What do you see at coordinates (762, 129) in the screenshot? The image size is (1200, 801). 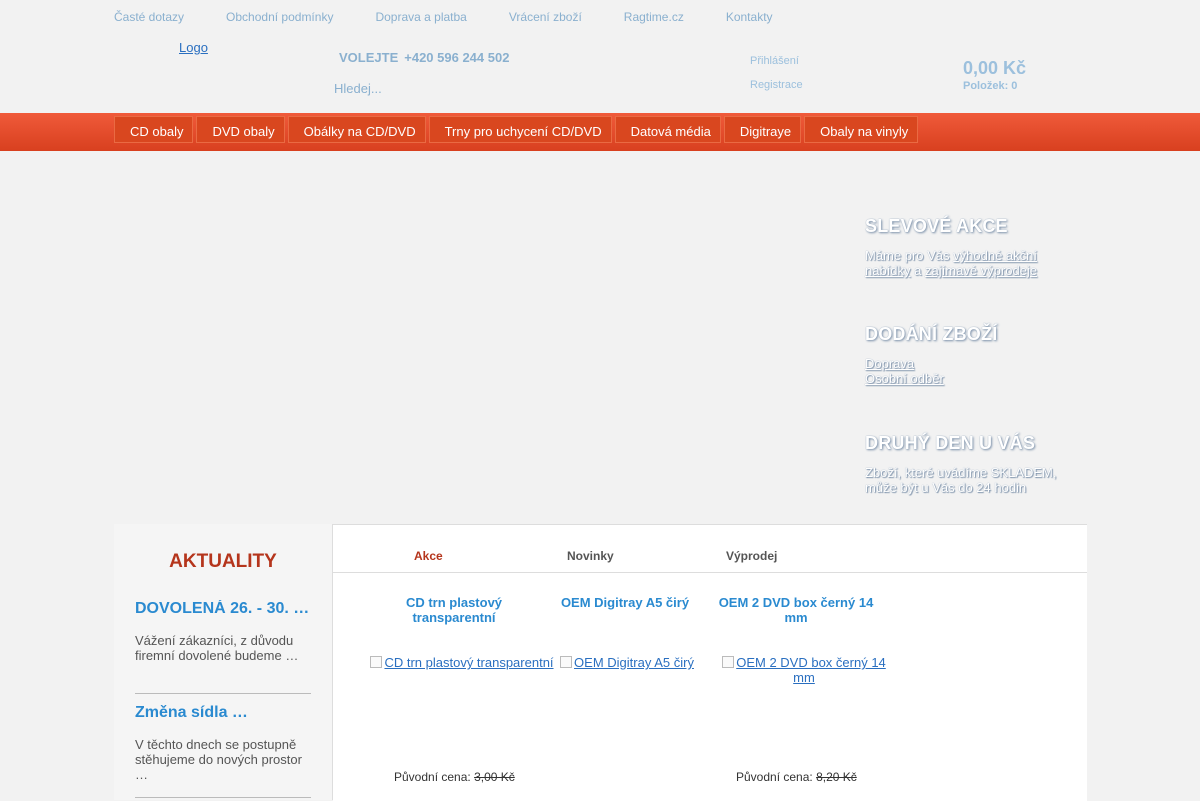 I see `nav-item-digitraye: Digitraye` at bounding box center [762, 129].